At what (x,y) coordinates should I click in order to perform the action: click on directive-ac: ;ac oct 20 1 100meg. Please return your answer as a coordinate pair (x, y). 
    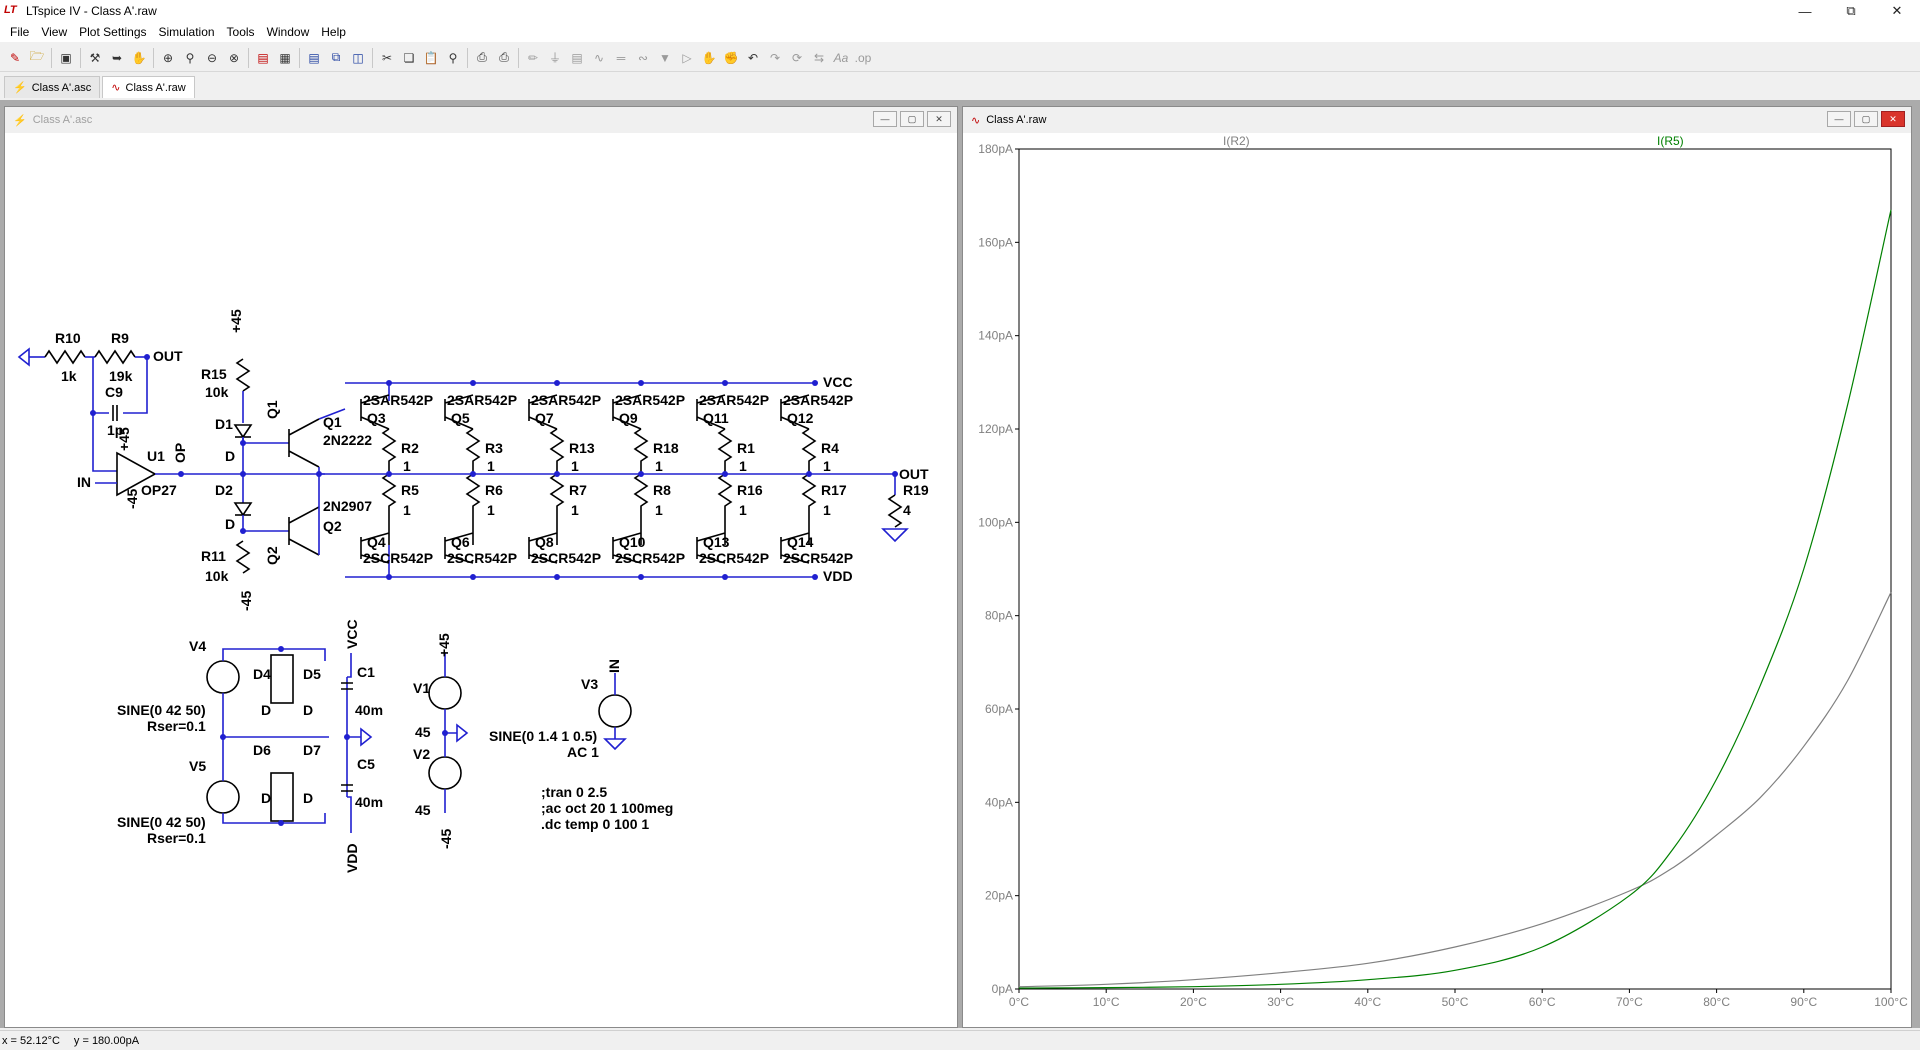
    Looking at the image, I should click on (607, 808).